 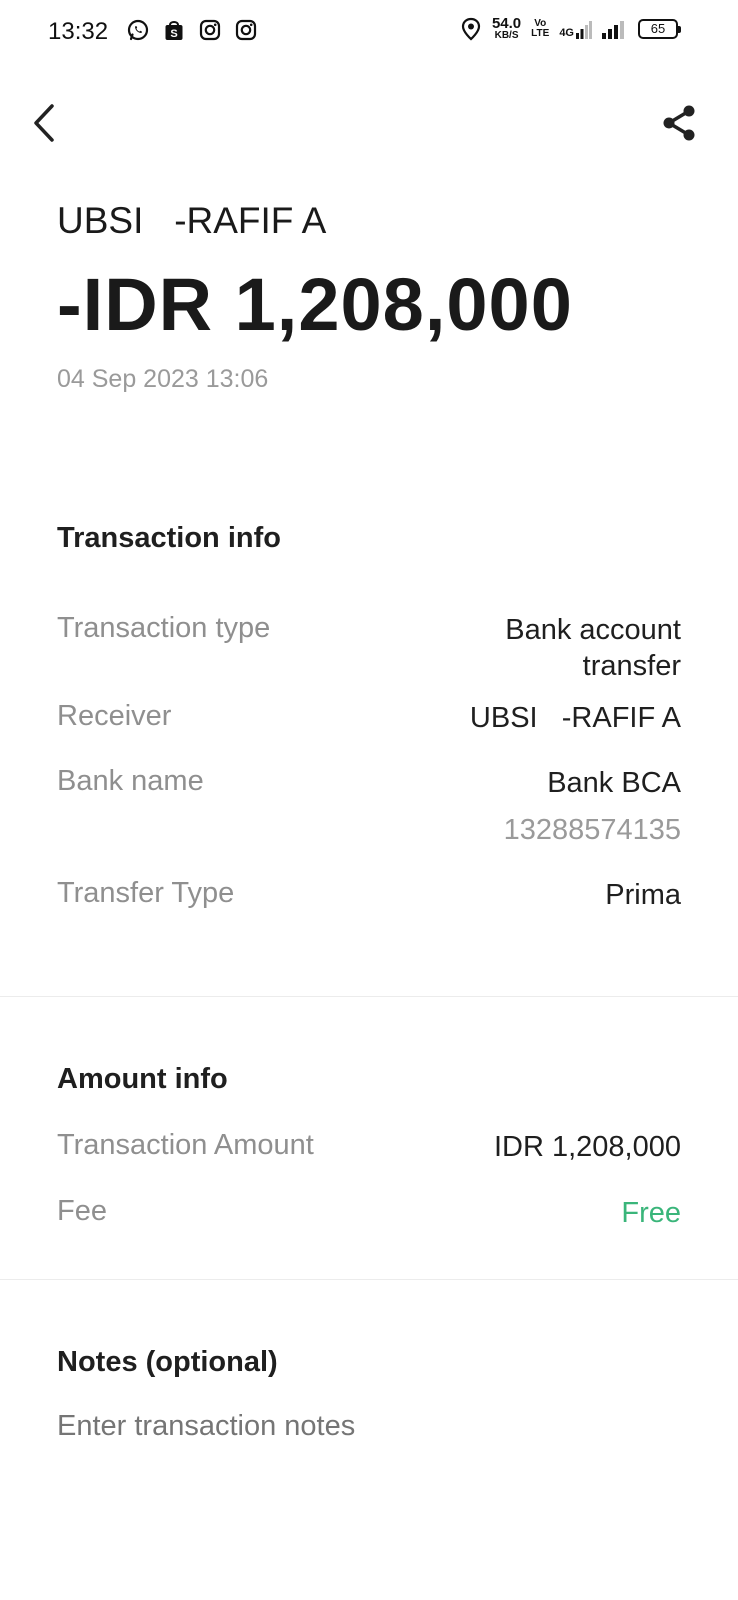 I want to click on notification-icons: S, so click(x=192, y=30).